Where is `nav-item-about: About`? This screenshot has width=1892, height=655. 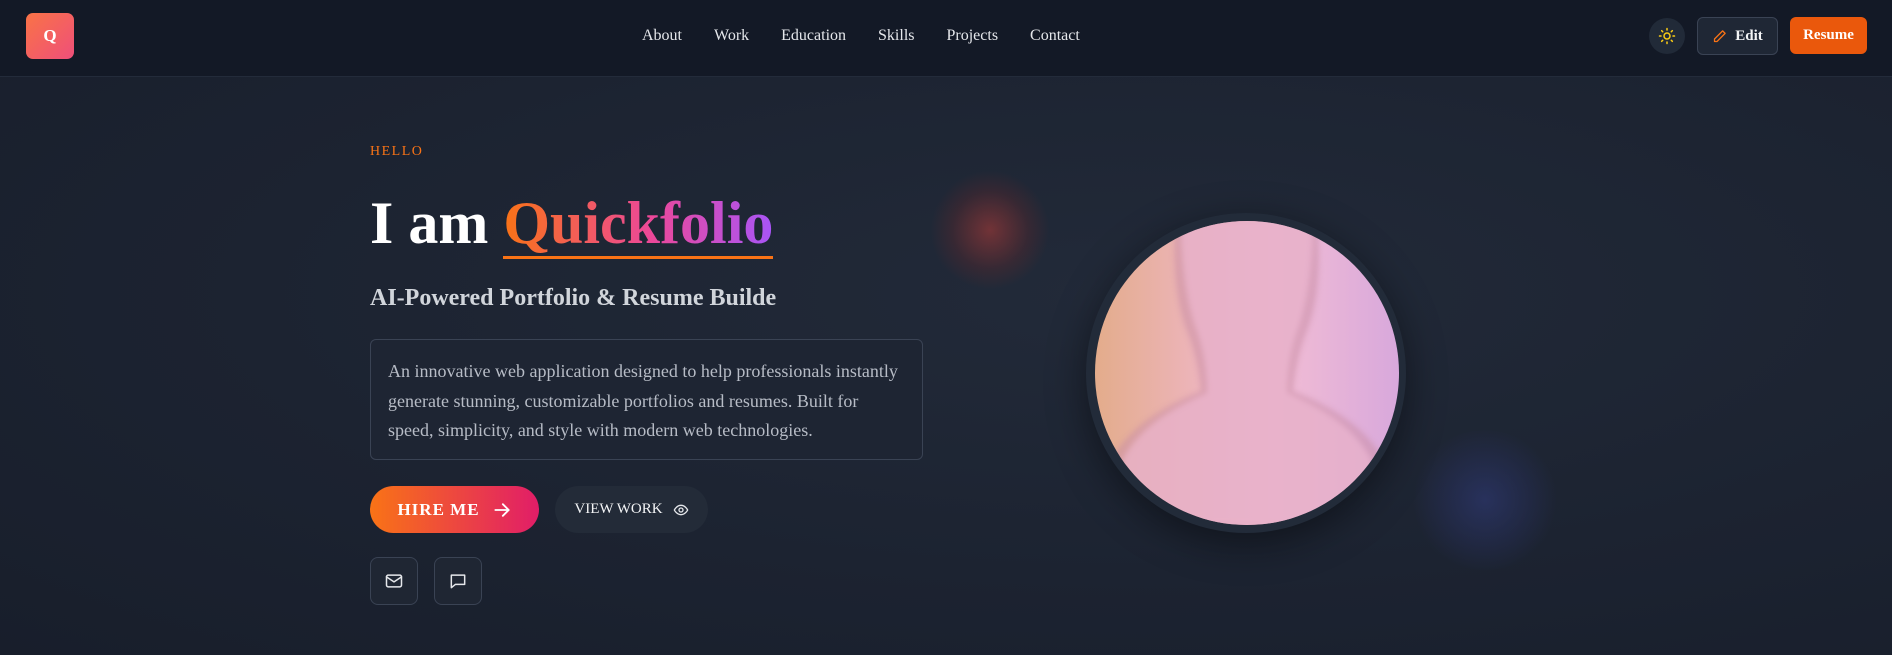
nav-item-about: About is located at coordinates (662, 36).